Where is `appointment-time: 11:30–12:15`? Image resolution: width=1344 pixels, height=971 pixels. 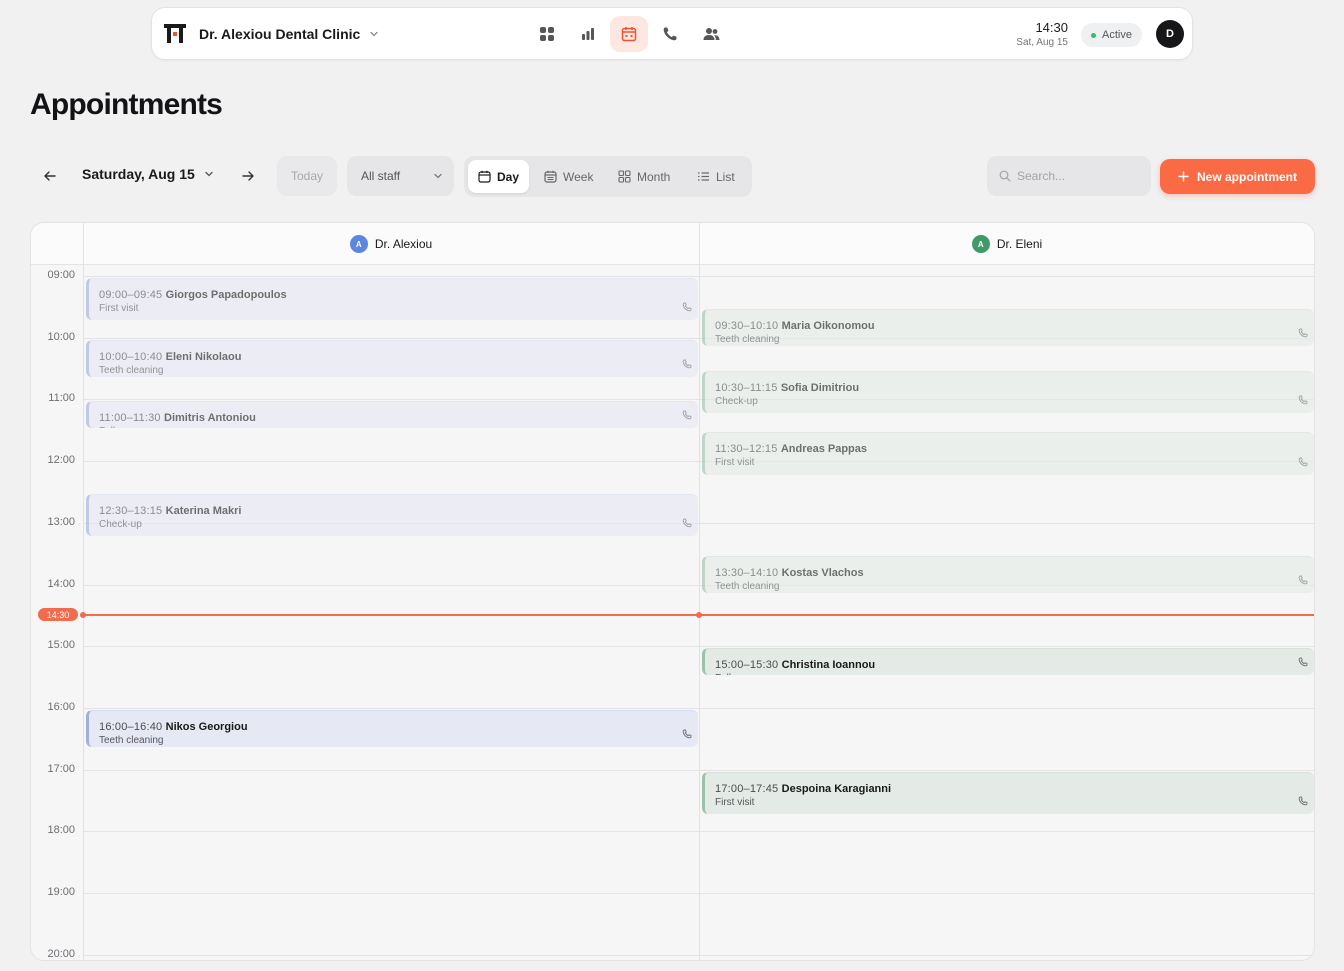 appointment-time: 11:30–12:15 is located at coordinates (748, 449).